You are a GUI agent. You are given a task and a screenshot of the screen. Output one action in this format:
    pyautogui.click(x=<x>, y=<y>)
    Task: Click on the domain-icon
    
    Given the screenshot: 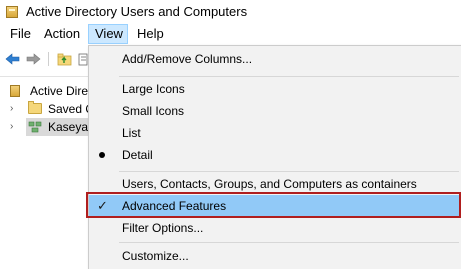 What is the action you would take?
    pyautogui.click(x=35, y=127)
    